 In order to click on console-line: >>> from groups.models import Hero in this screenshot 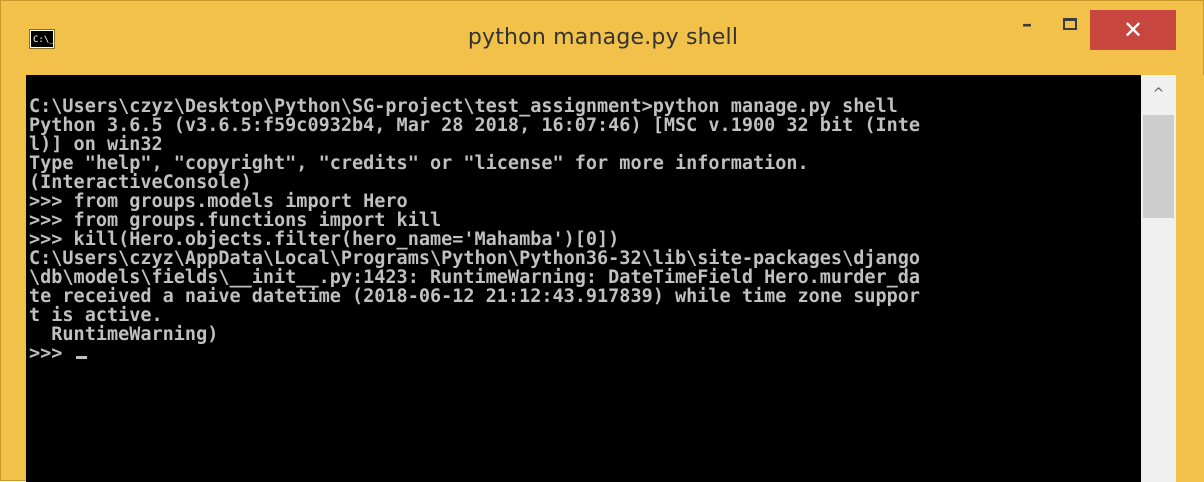, I will do `click(218, 201)`.